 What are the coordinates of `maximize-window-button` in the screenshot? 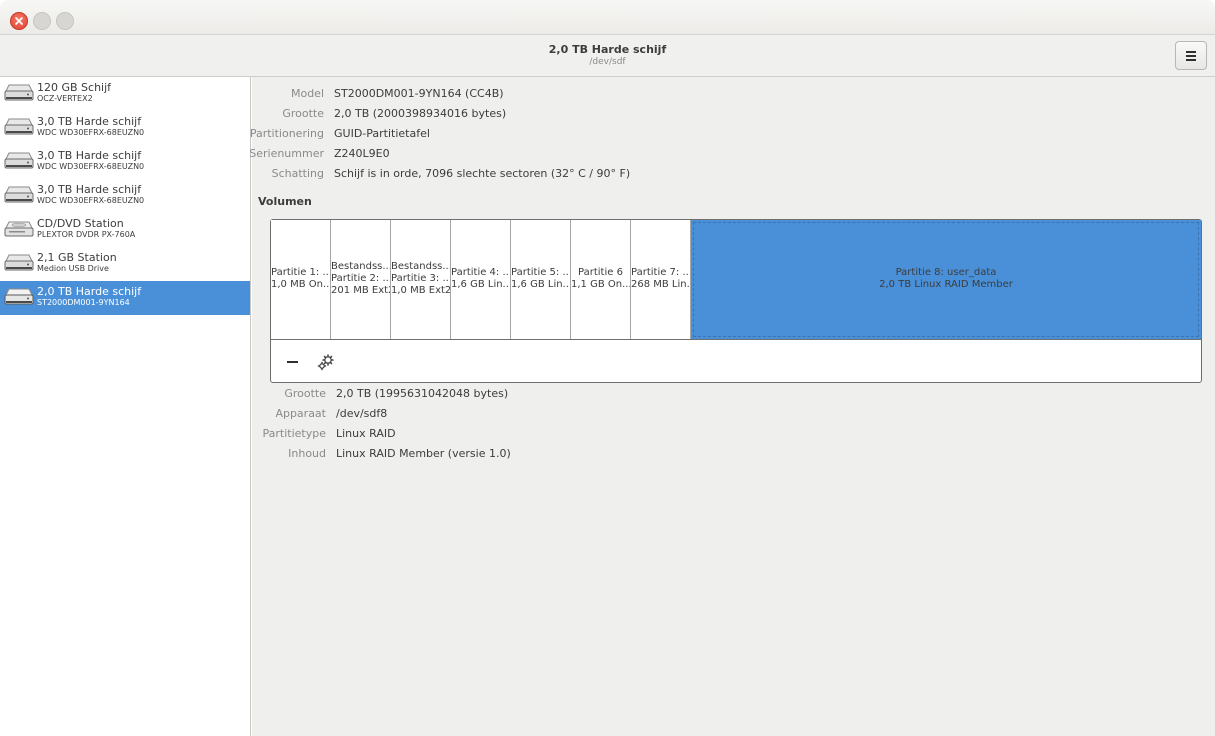 It's located at (65, 21).